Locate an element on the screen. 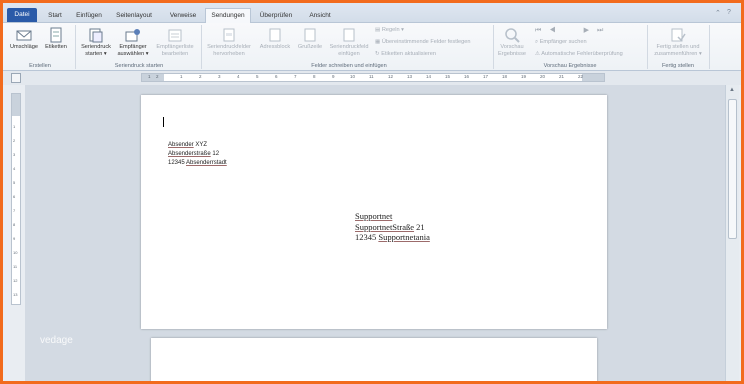  text-cursor is located at coordinates (163, 122).